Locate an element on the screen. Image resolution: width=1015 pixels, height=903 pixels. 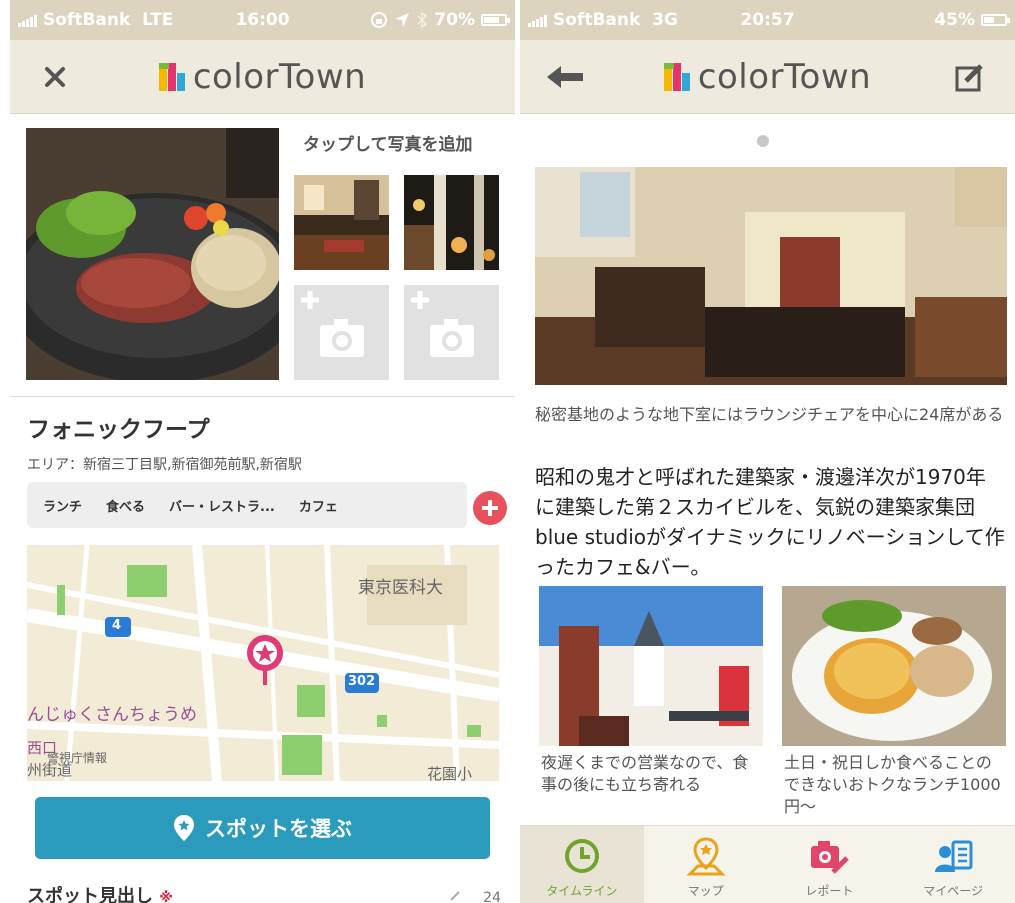
profile-icon is located at coordinates (954, 856).